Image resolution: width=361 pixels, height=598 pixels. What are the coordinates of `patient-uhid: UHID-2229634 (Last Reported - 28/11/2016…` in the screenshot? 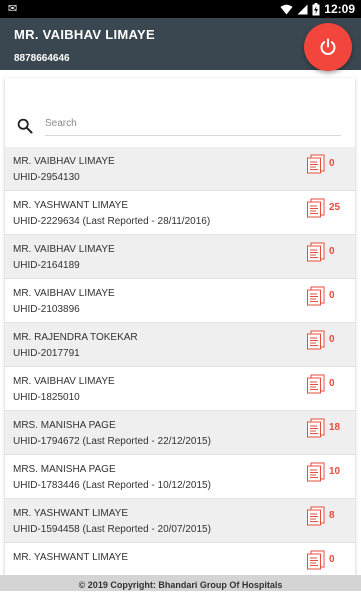 It's located at (112, 221).